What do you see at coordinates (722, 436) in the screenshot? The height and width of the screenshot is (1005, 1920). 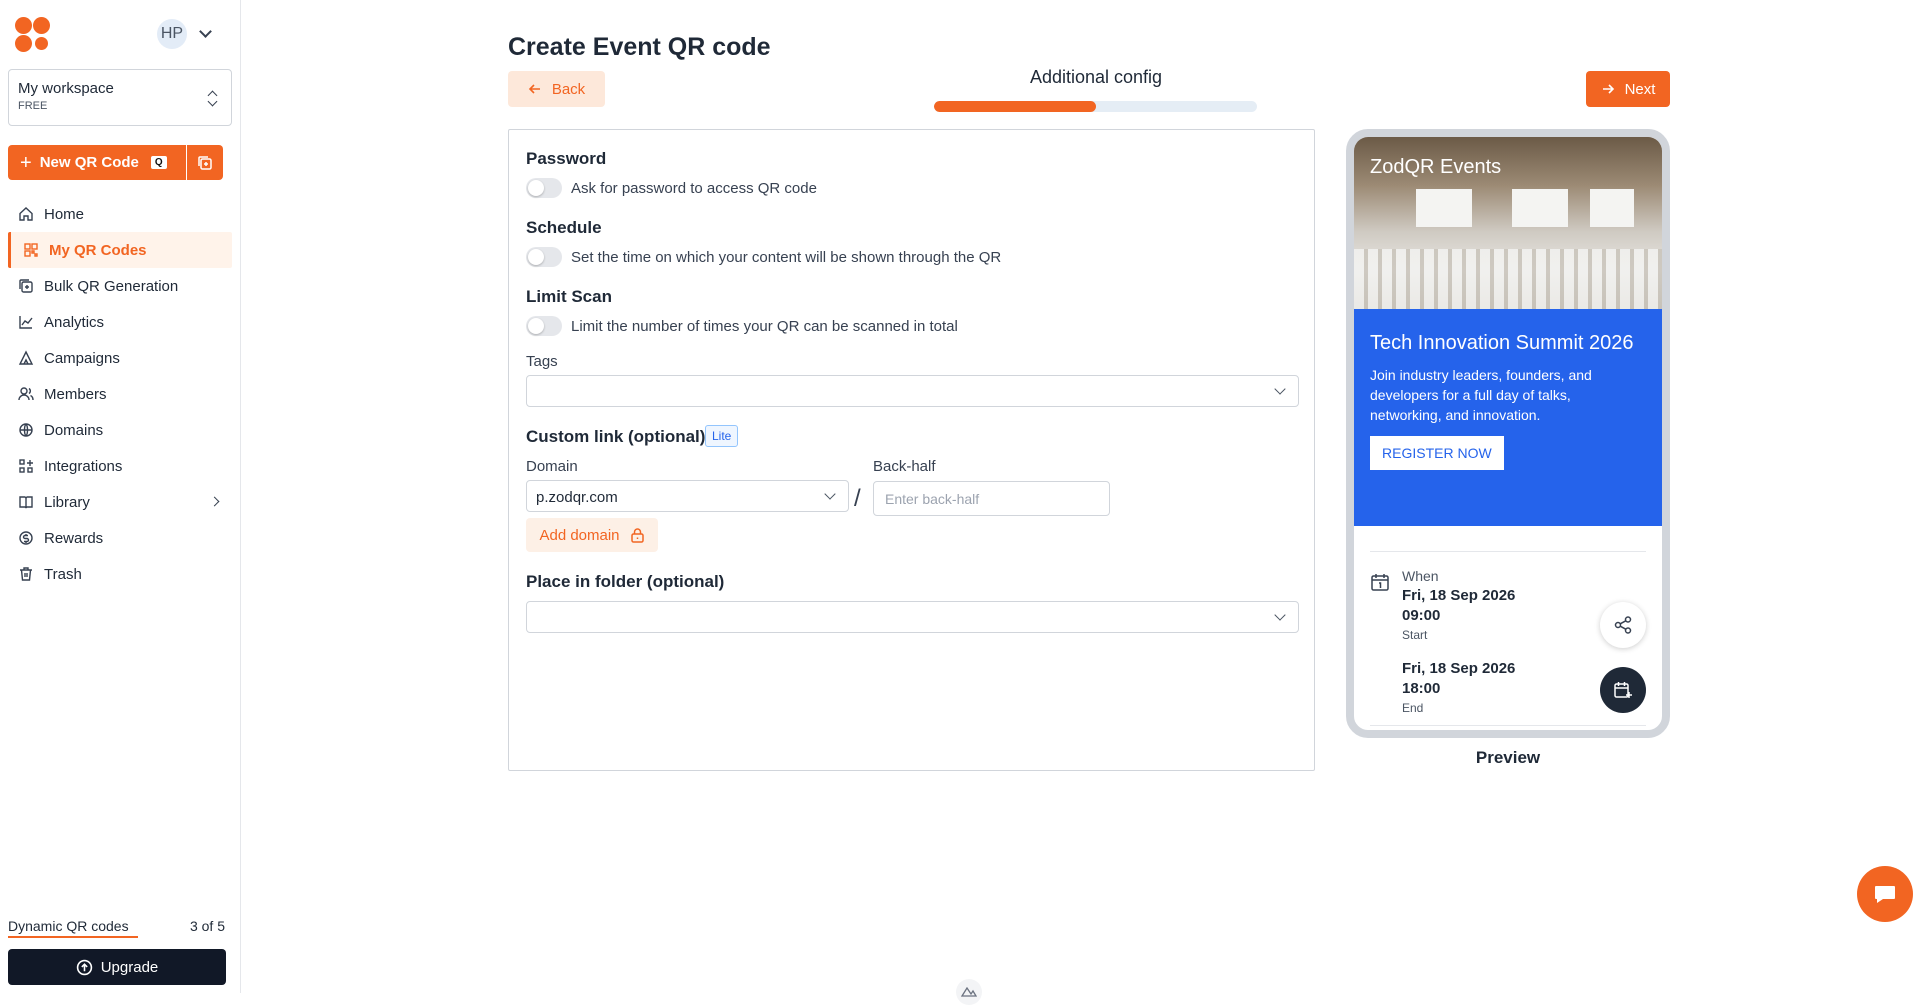 I see `lite-badge: Lite` at bounding box center [722, 436].